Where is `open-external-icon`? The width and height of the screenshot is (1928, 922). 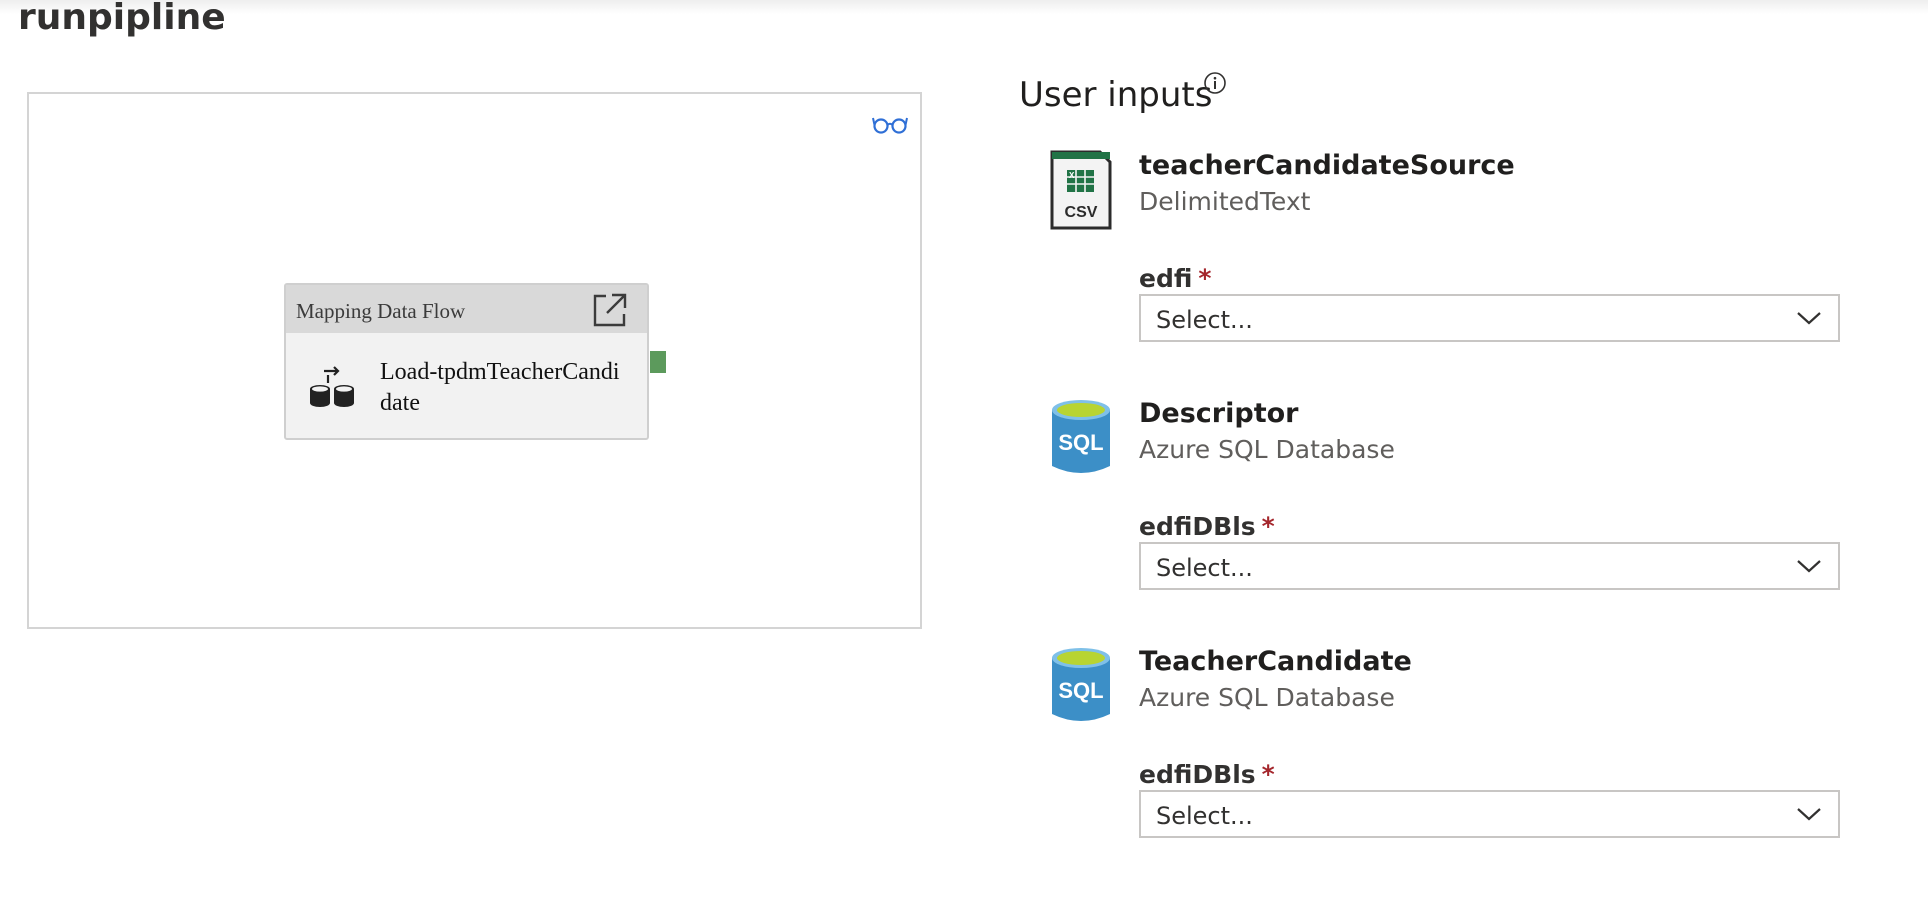 open-external-icon is located at coordinates (610, 310).